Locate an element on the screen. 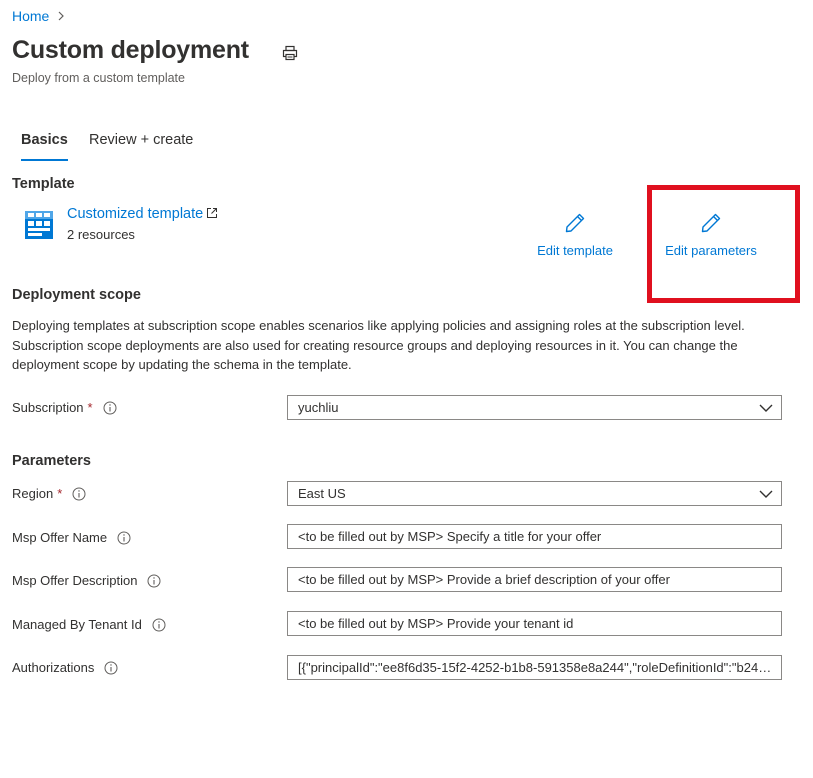  managed-by-tenant-id-label: Managed By Tenant Id is located at coordinates (89, 624).